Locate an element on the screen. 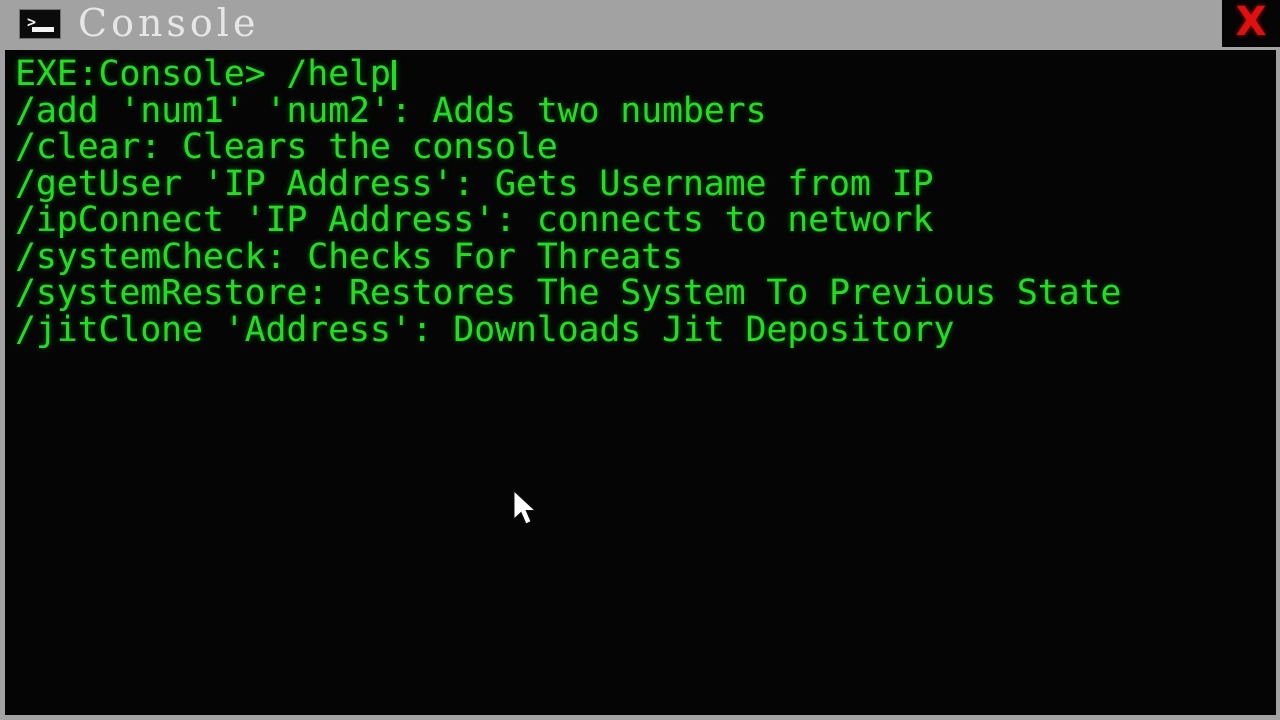 Image resolution: width=1280 pixels, height=720 pixels. text-caret is located at coordinates (393, 75).